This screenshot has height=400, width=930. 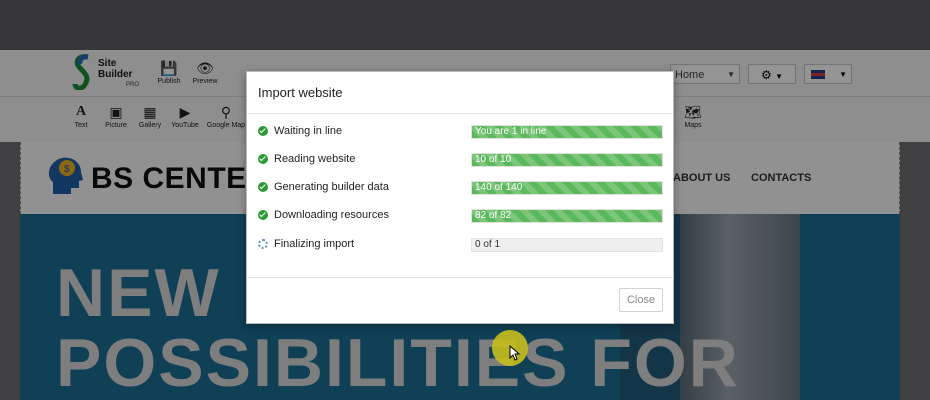 What do you see at coordinates (300, 92) in the screenshot?
I see `dialog-title: Import website` at bounding box center [300, 92].